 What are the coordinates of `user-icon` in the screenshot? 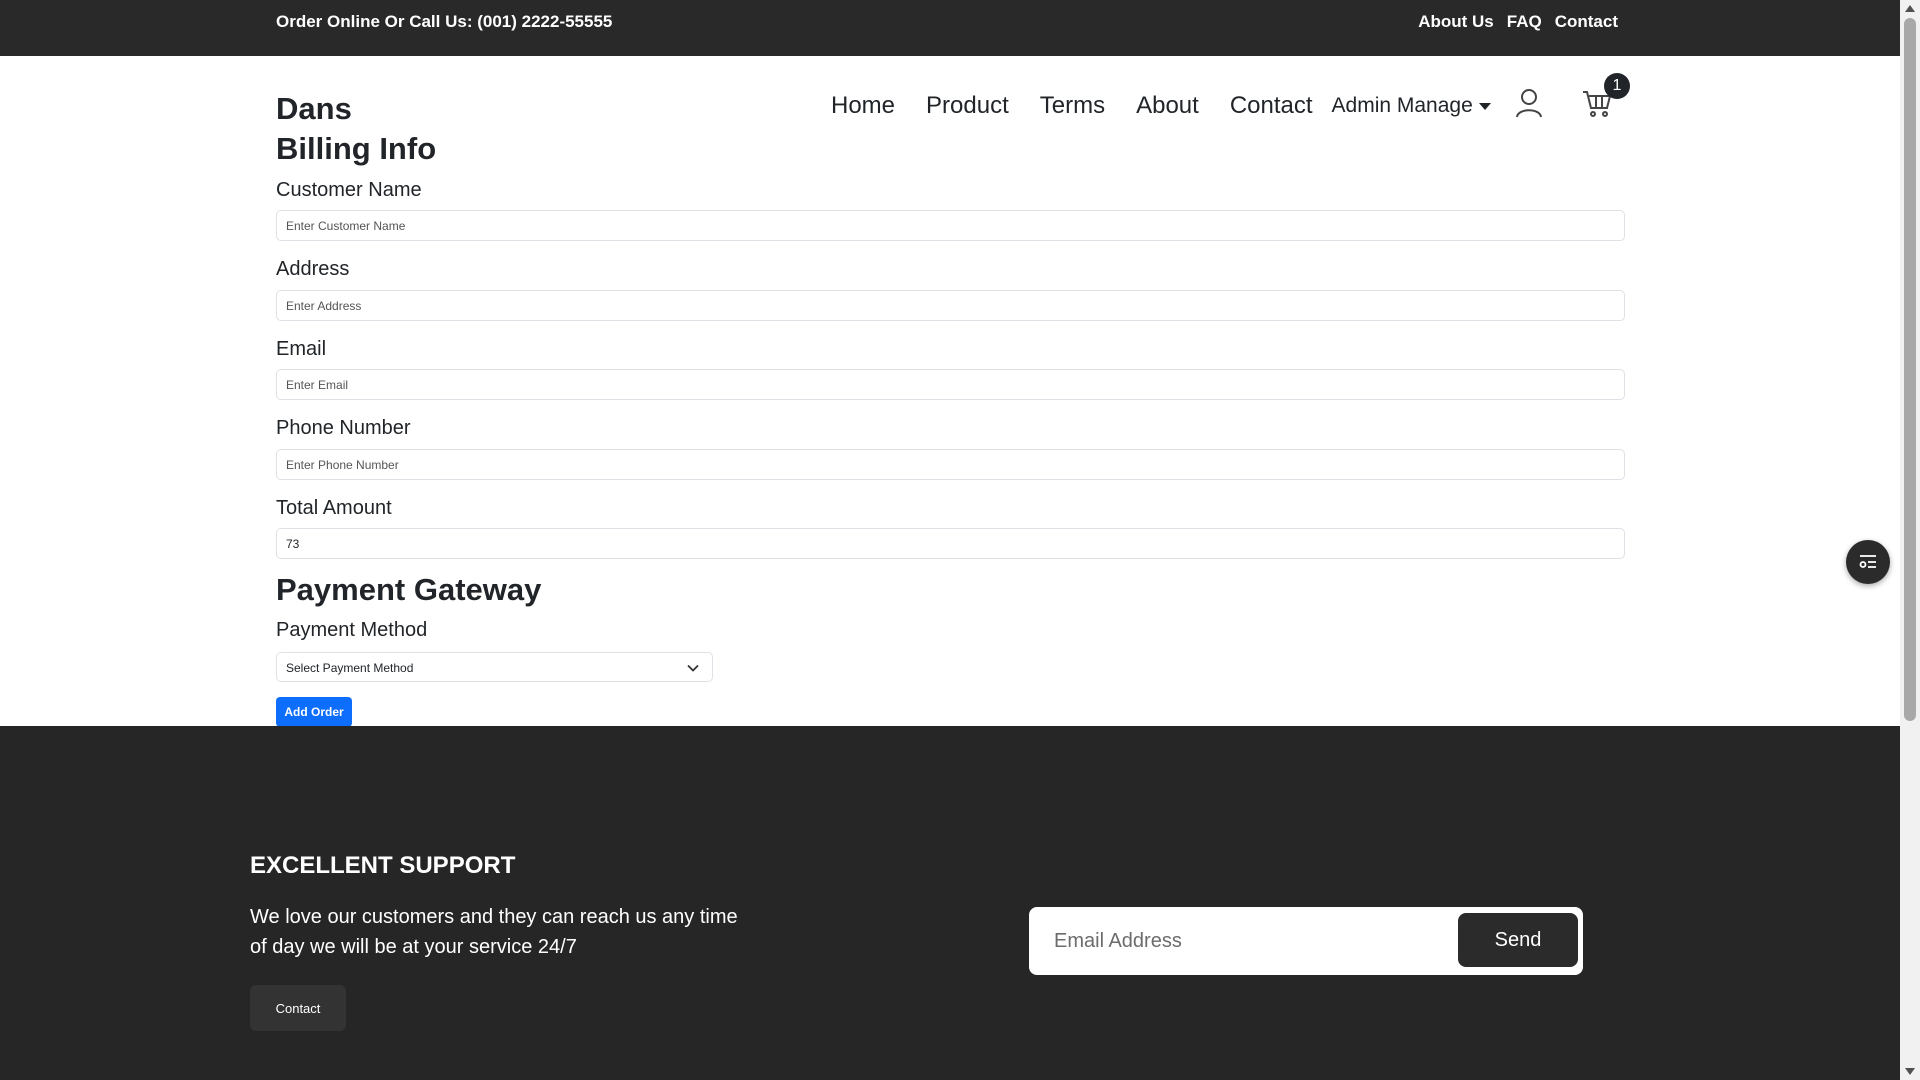 It's located at (1529, 103).